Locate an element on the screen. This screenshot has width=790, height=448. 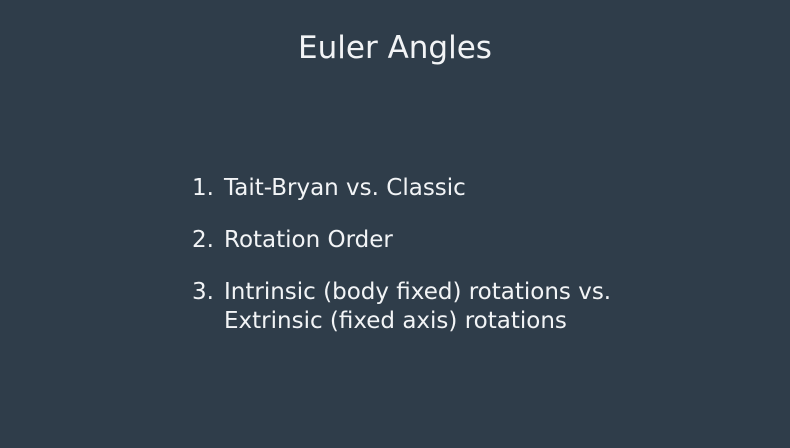
list-item-line: Intrinsic (body fixed) rotations vs. is located at coordinates (418, 292).